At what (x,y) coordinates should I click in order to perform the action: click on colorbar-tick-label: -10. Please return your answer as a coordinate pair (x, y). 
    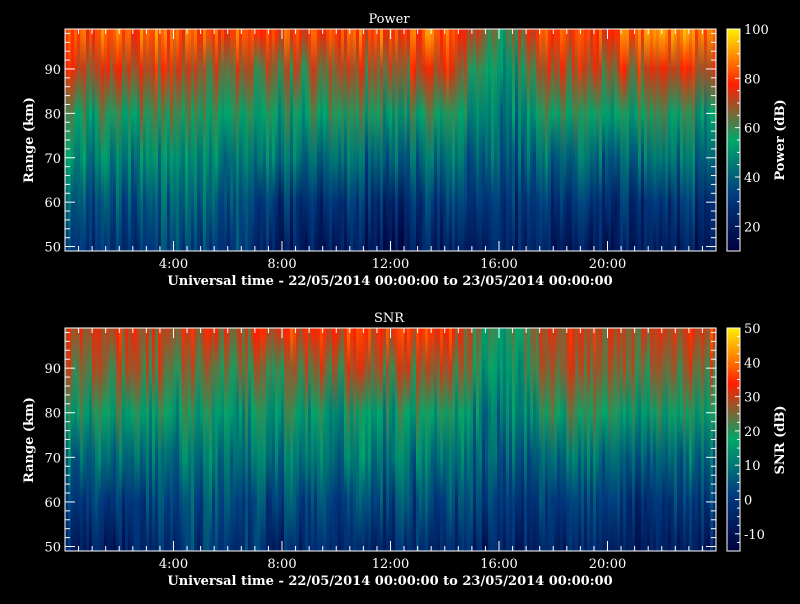
    Looking at the image, I should click on (754, 535).